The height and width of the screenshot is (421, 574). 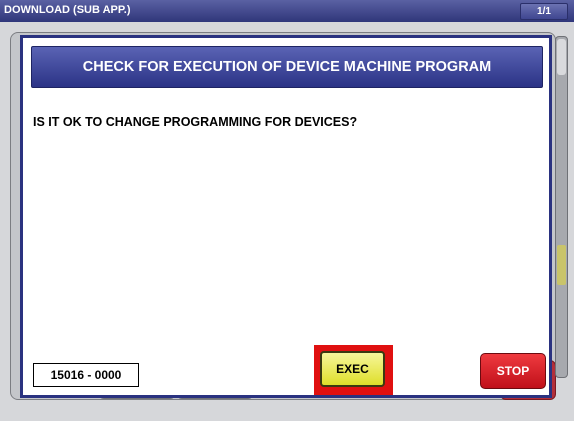 What do you see at coordinates (561, 207) in the screenshot?
I see `scrollbar` at bounding box center [561, 207].